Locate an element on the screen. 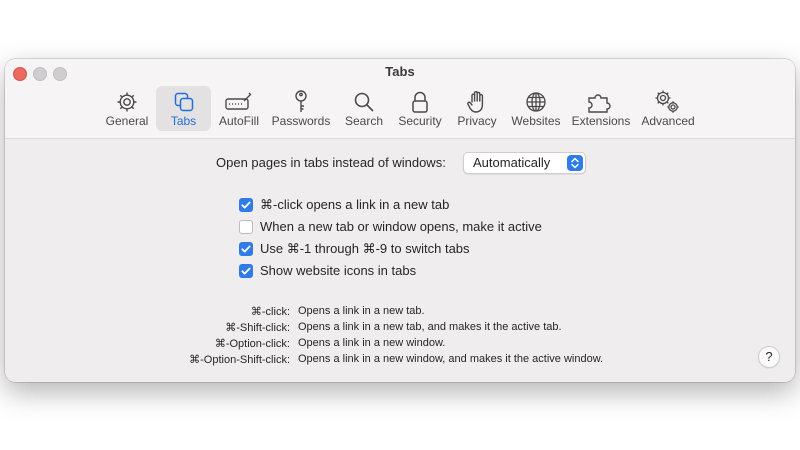 The width and height of the screenshot is (800, 450). toolbar-item-label: Extensions is located at coordinates (601, 121).